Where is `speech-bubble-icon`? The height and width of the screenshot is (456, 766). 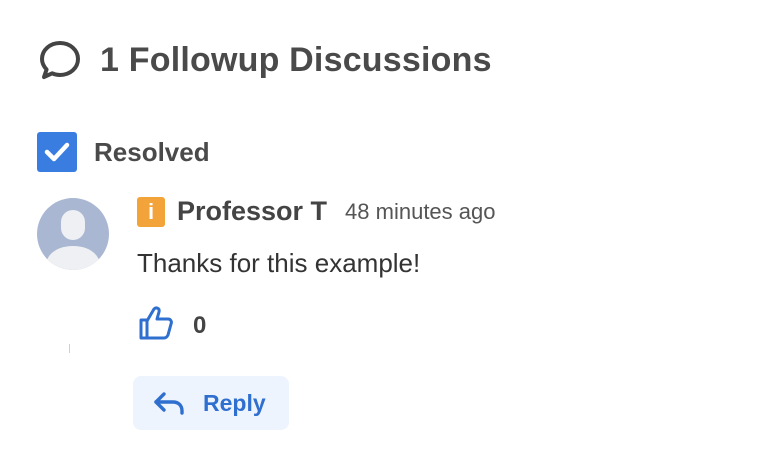
speech-bubble-icon is located at coordinates (60, 60).